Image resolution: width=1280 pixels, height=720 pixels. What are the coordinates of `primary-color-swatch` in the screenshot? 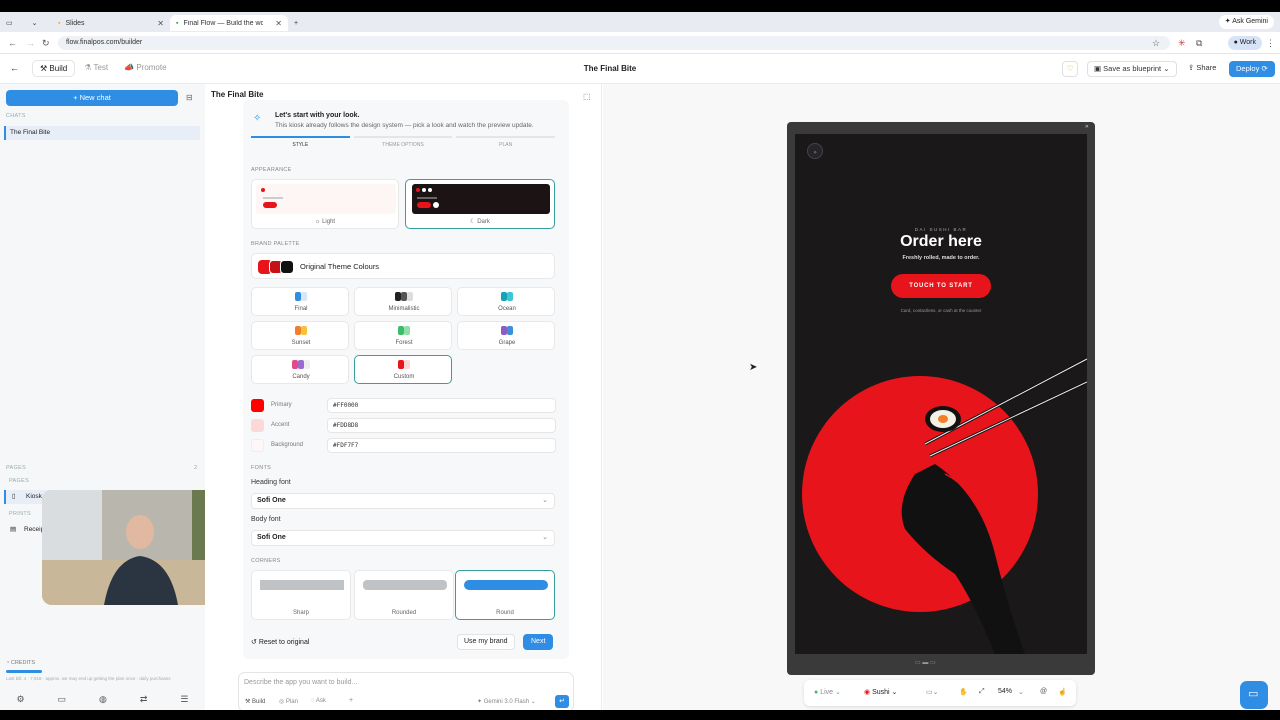 It's located at (257, 405).